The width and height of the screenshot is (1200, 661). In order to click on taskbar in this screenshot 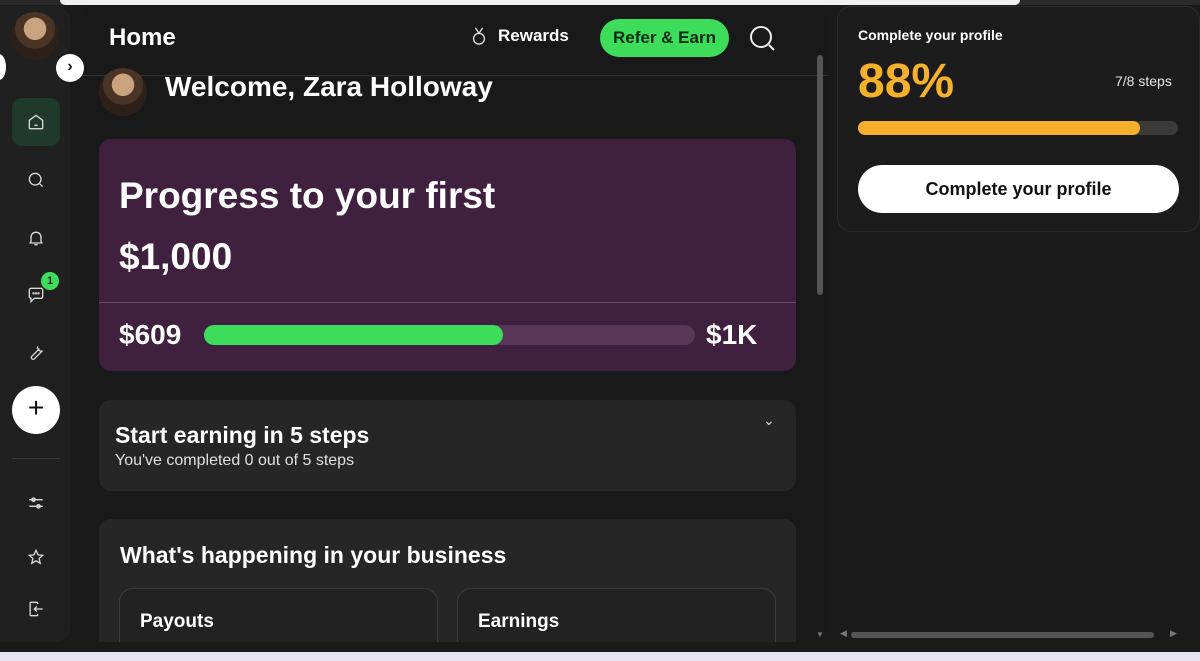, I will do `click(600, 656)`.